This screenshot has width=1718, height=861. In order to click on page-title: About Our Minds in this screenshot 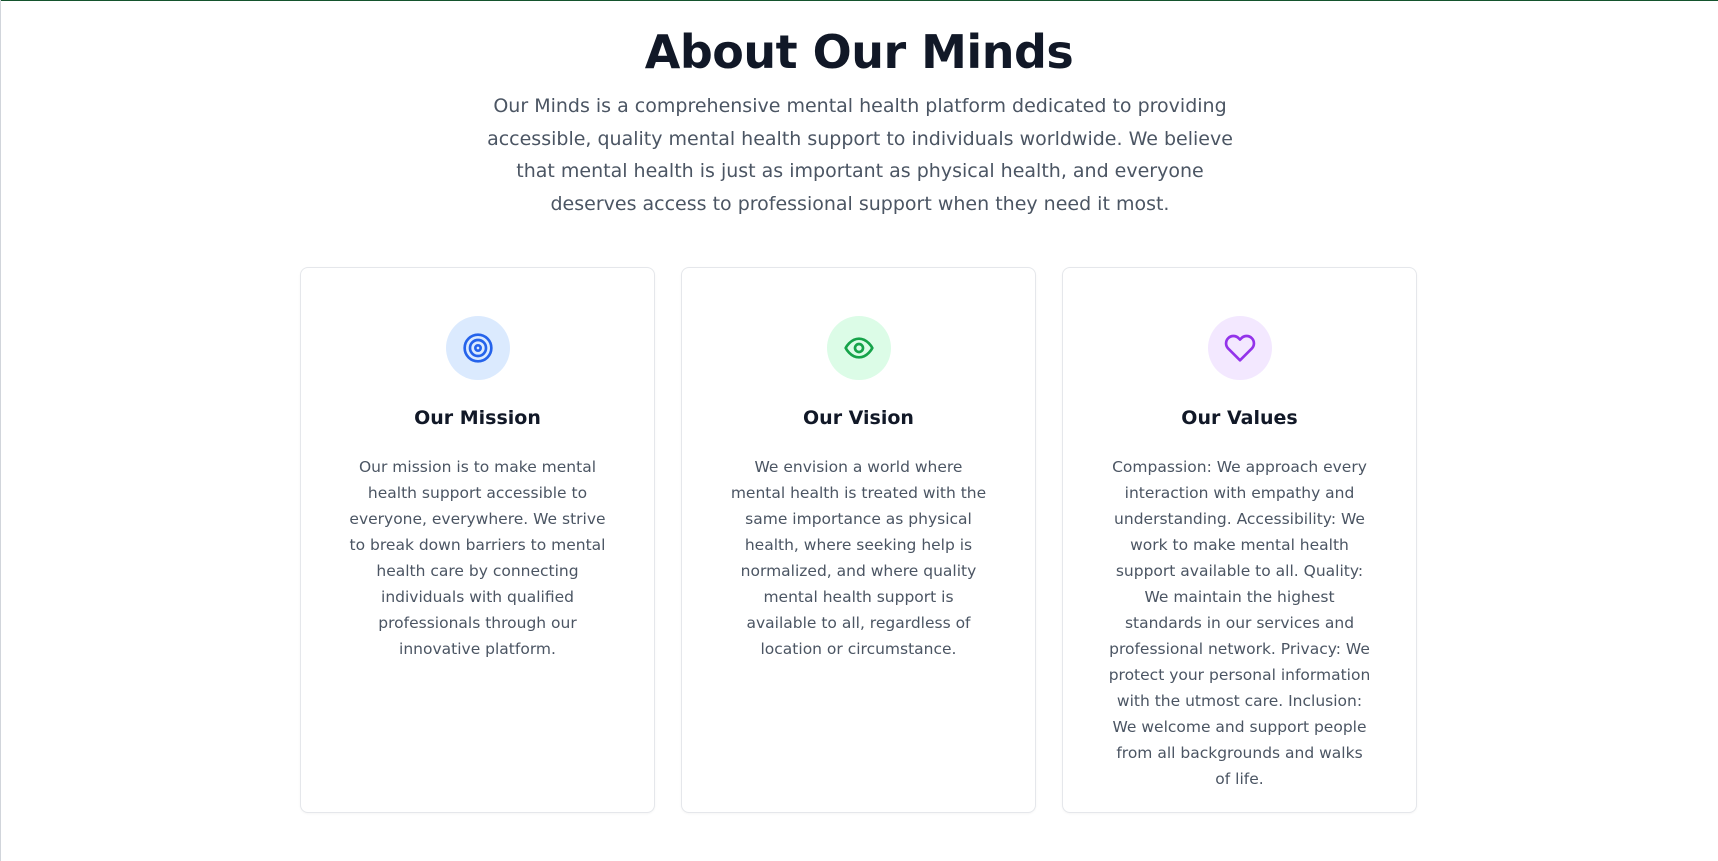, I will do `click(859, 52)`.